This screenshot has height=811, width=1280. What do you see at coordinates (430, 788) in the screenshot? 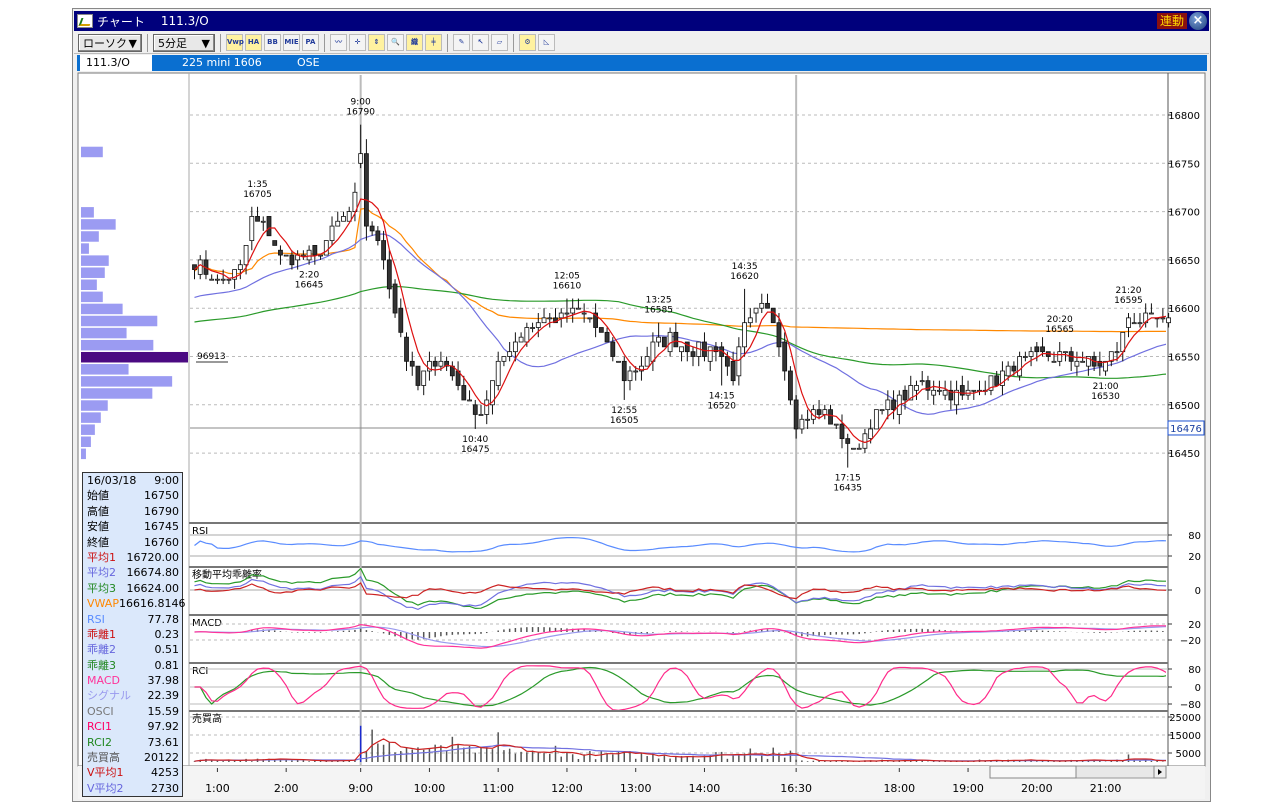
I see `time-tick-label: 10:00` at bounding box center [430, 788].